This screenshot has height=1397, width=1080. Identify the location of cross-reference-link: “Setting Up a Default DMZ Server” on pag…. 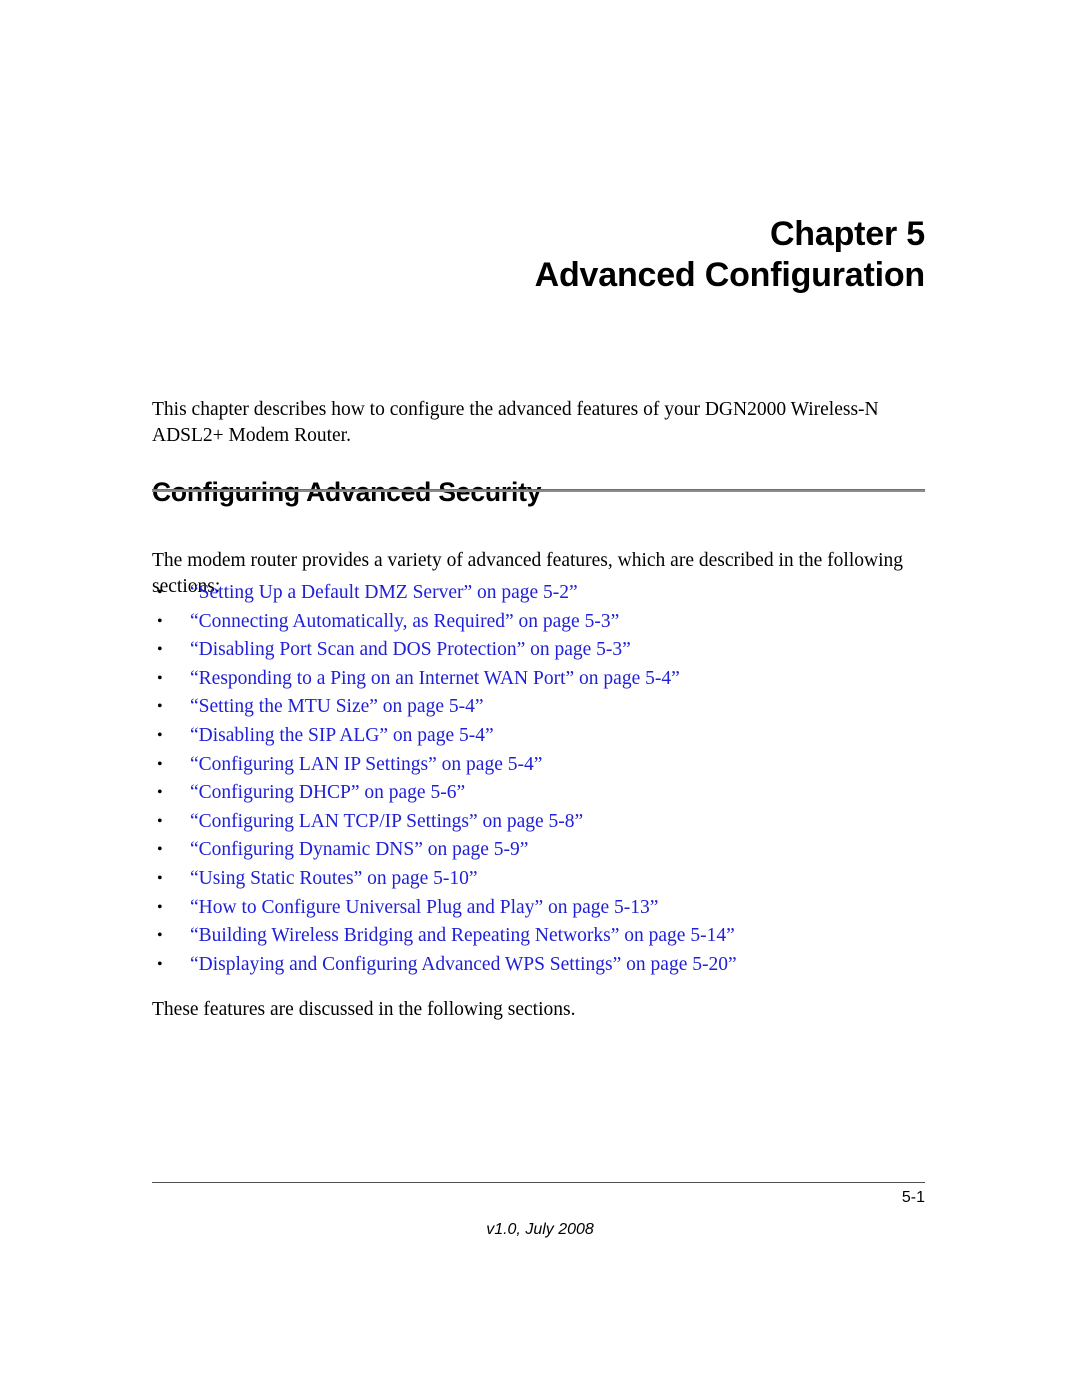
(384, 592).